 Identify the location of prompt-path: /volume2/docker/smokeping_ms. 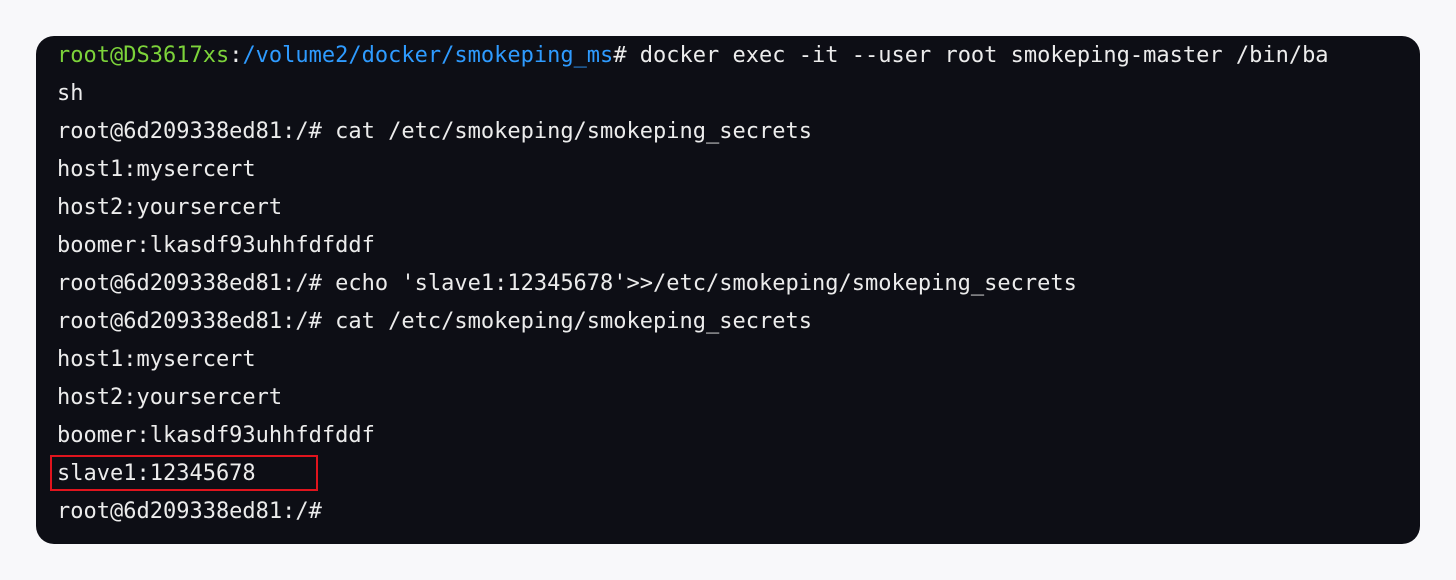
(428, 55).